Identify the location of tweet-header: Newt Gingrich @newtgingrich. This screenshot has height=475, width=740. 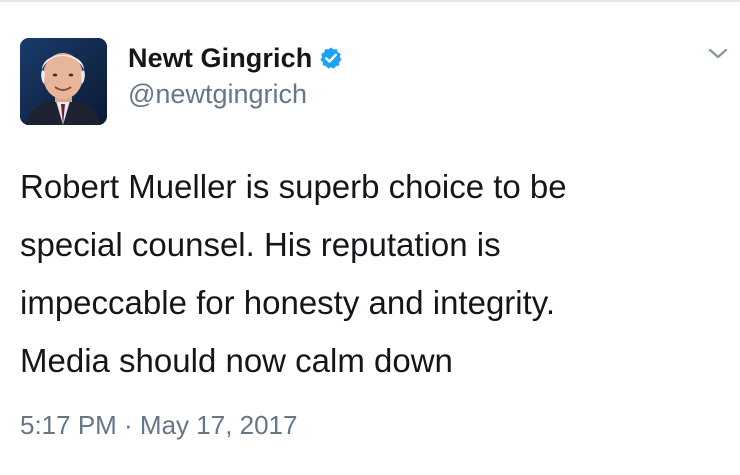
(181, 81).